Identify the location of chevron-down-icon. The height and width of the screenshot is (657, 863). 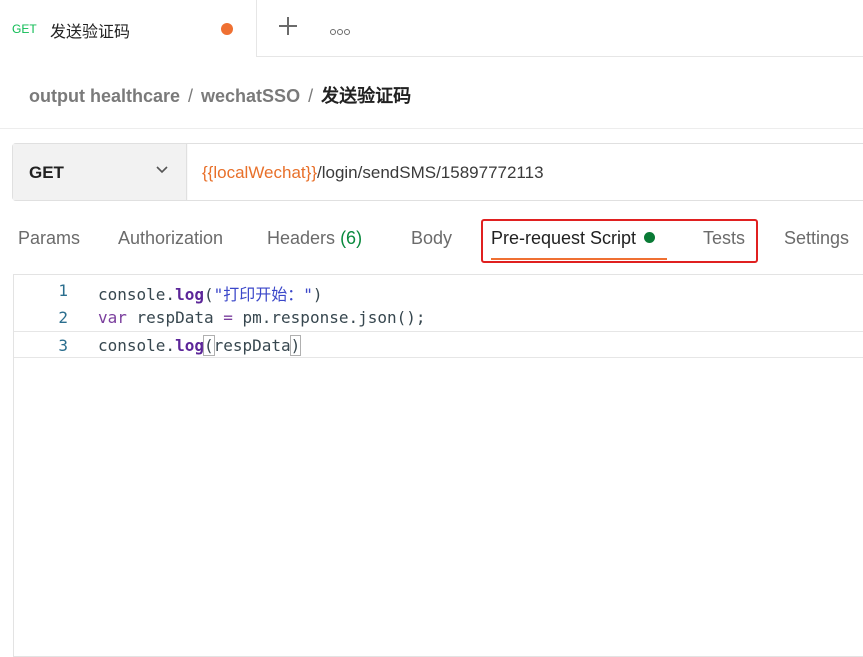
(162, 170).